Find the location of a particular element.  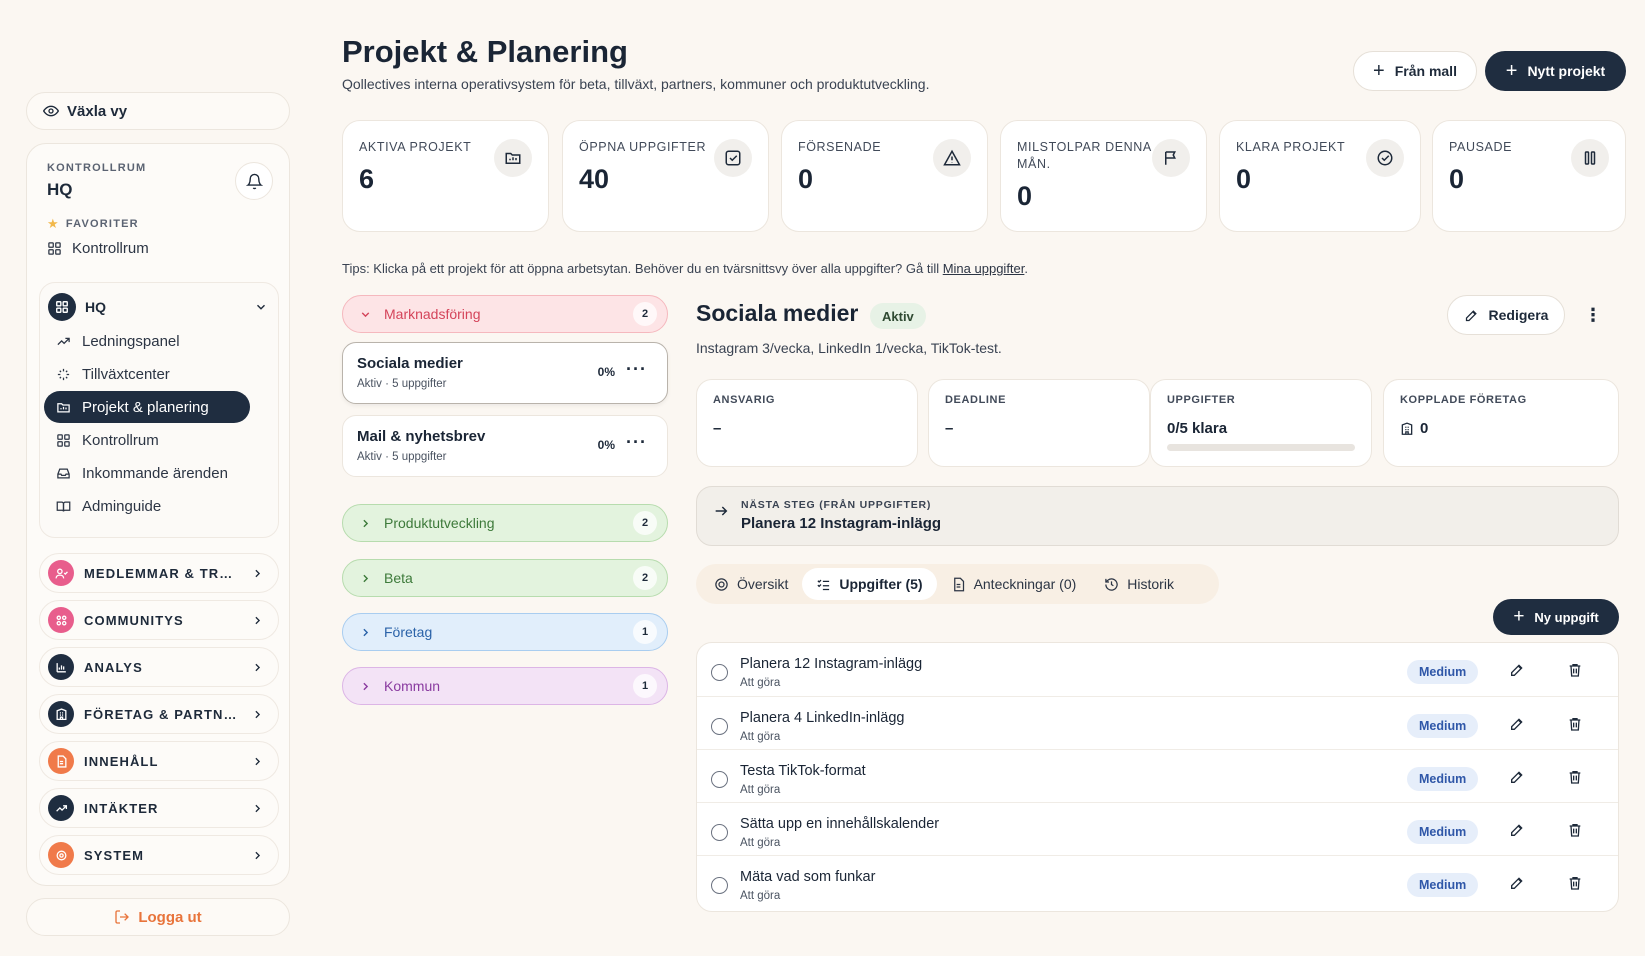

favorite-item-kontrollrum: Kontrollrum is located at coordinates (98, 248).